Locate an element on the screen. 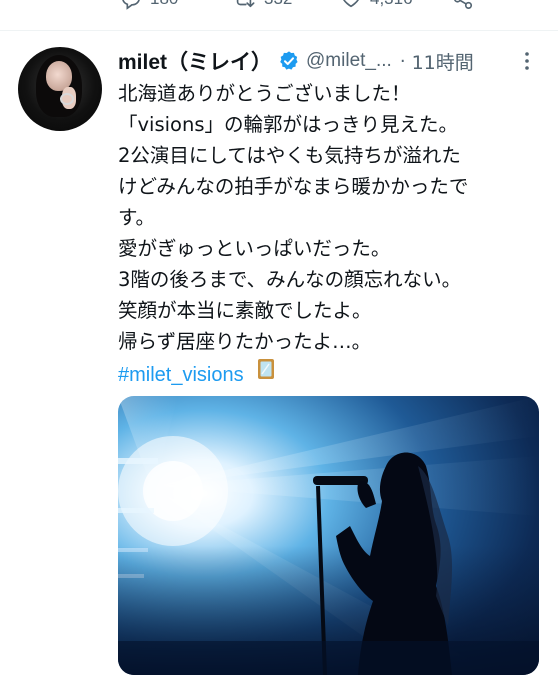  mirror-emoji-icon is located at coordinates (265, 369).